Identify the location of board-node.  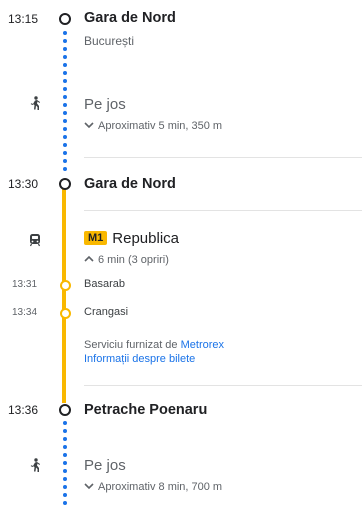
(65, 184).